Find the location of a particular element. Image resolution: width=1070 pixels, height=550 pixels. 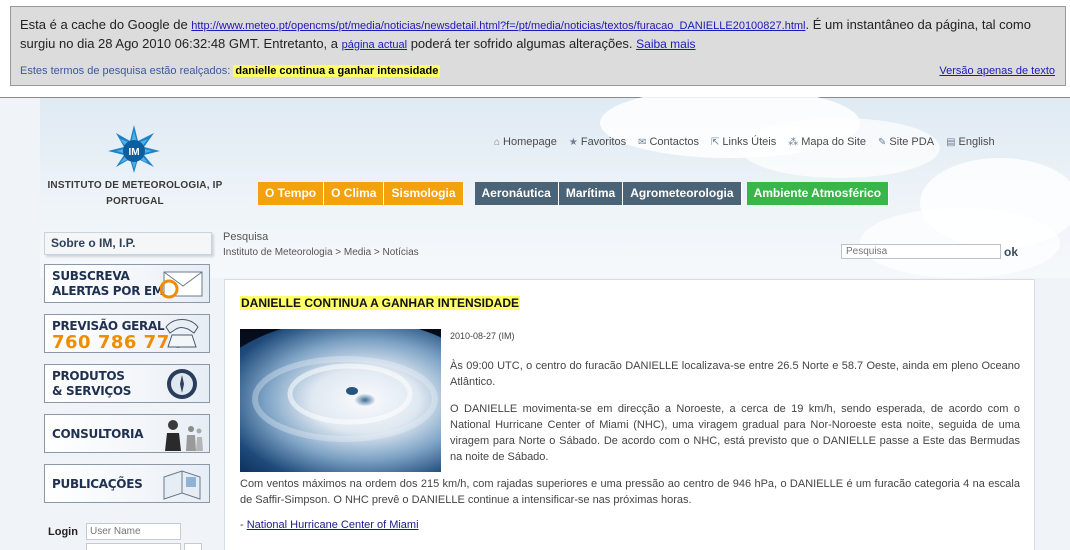

login-label: Login is located at coordinates (63, 532).